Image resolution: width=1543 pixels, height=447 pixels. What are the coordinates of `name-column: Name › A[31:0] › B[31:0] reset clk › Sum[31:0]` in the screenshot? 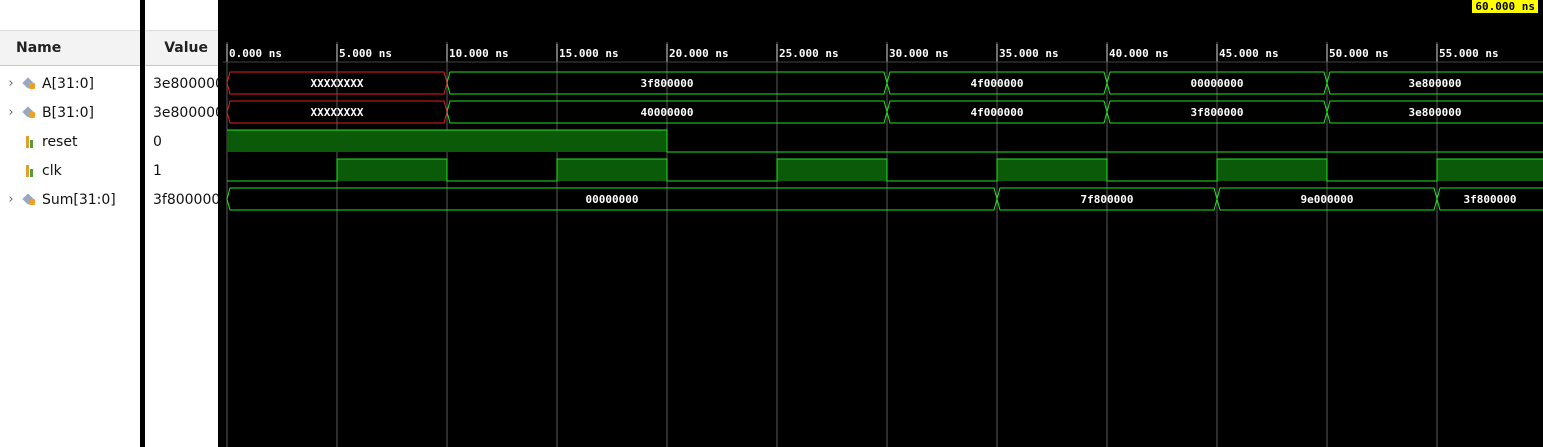 It's located at (70, 223).